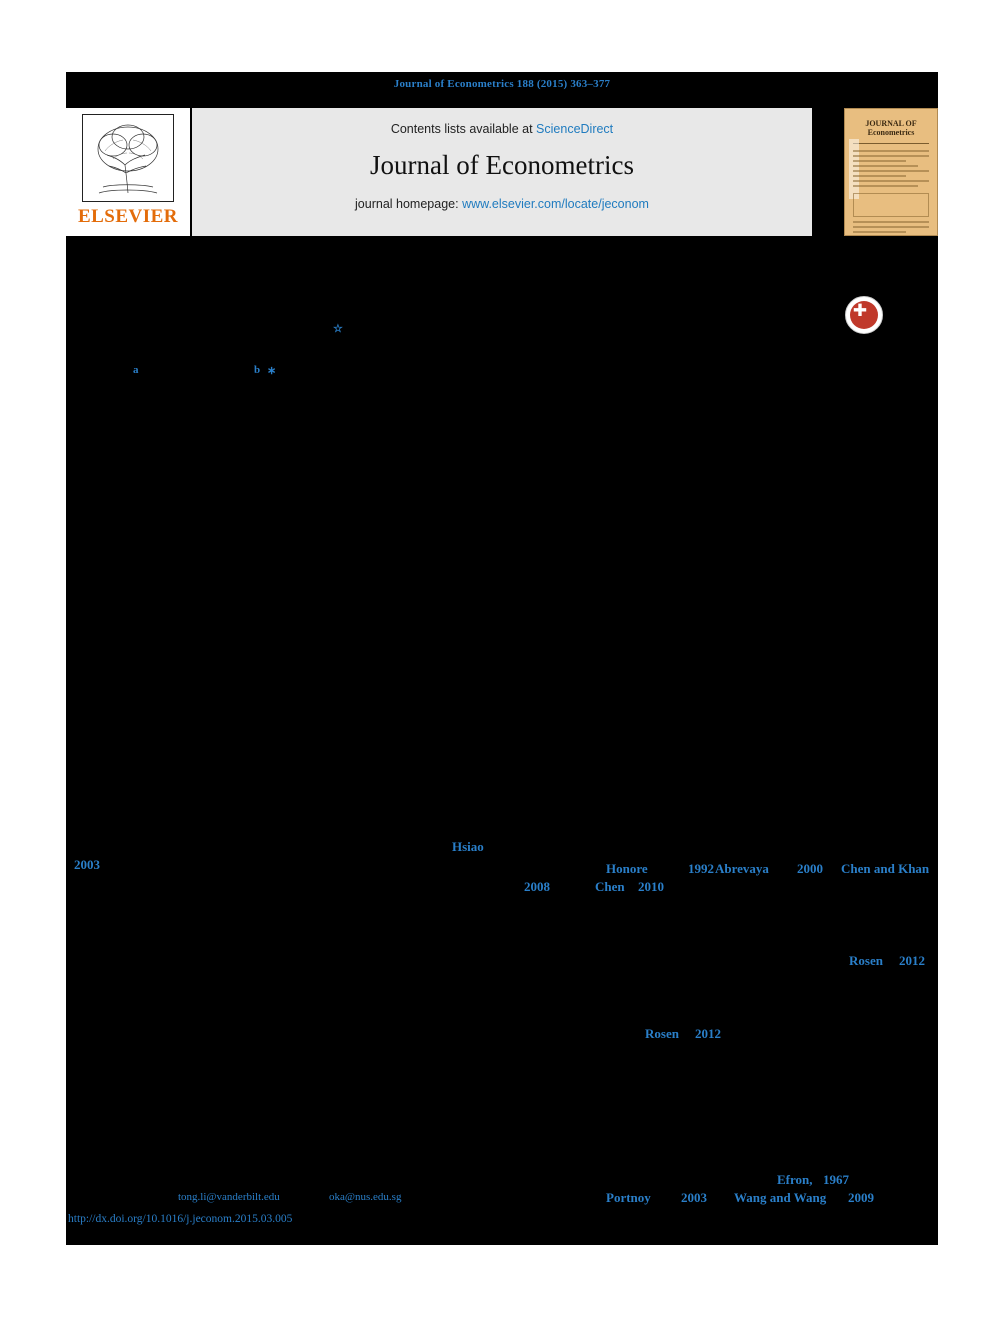  Describe the element at coordinates (885, 869) in the screenshot. I see `citation-link-chen-khan: Chen and Khan` at that location.